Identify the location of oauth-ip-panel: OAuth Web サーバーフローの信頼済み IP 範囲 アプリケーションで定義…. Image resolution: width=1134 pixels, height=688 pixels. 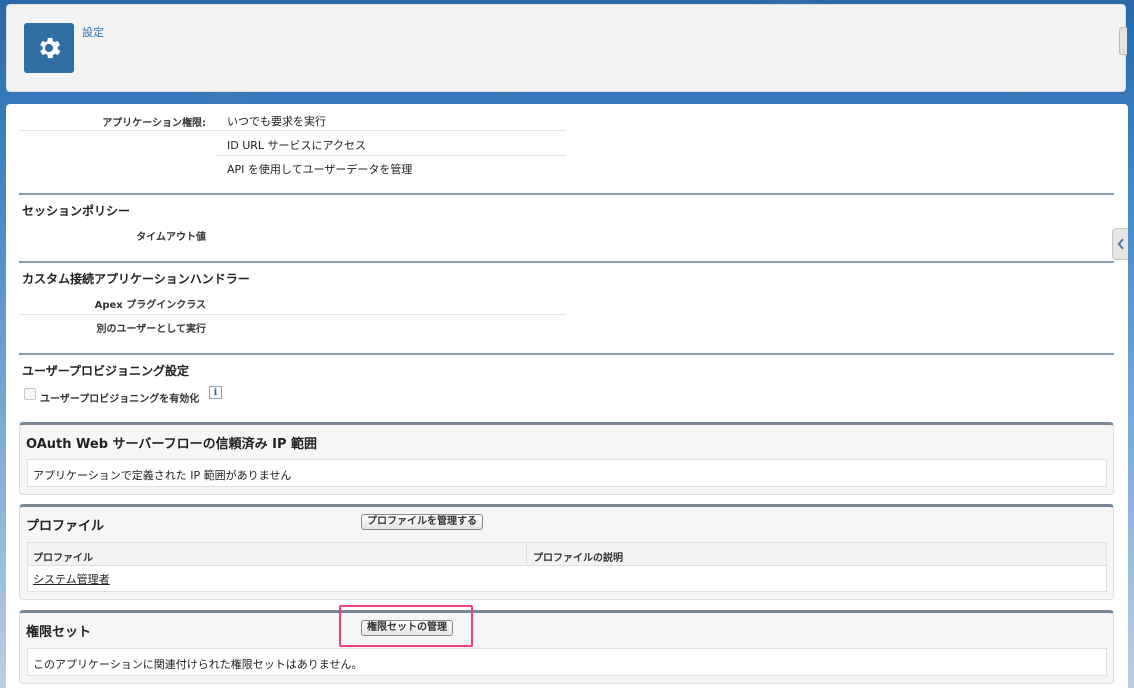
(566, 458).